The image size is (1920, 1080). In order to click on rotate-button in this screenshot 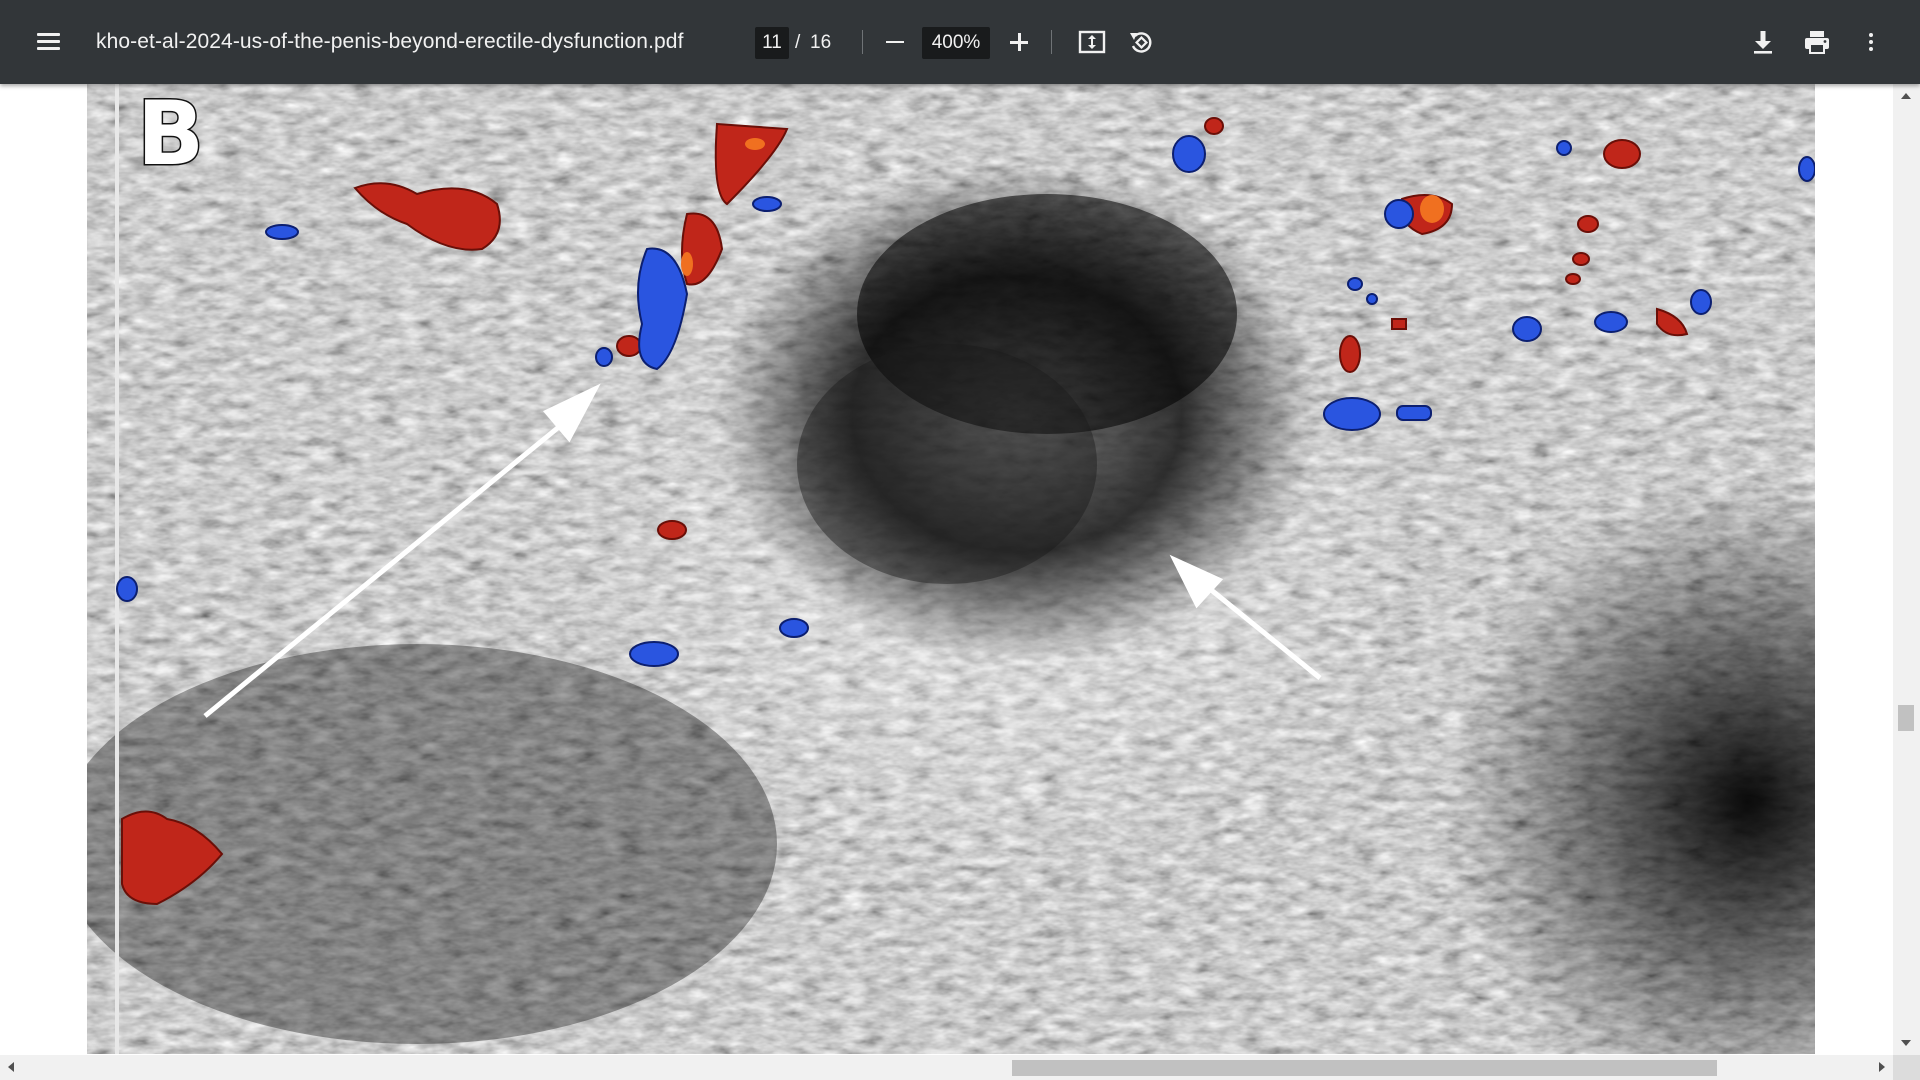, I will do `click(1141, 42)`.